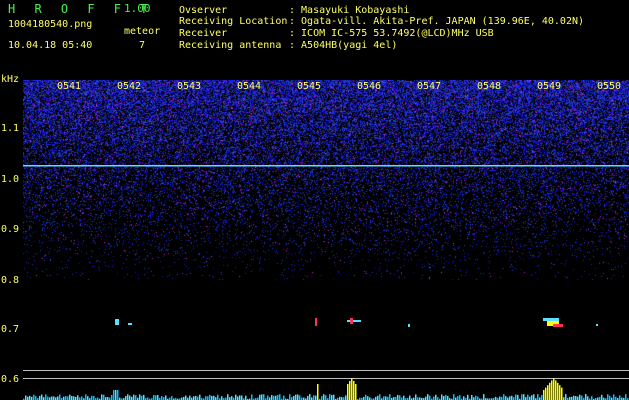 This screenshot has height=400, width=629. I want to click on x-tick-label: 0542, so click(129, 86).